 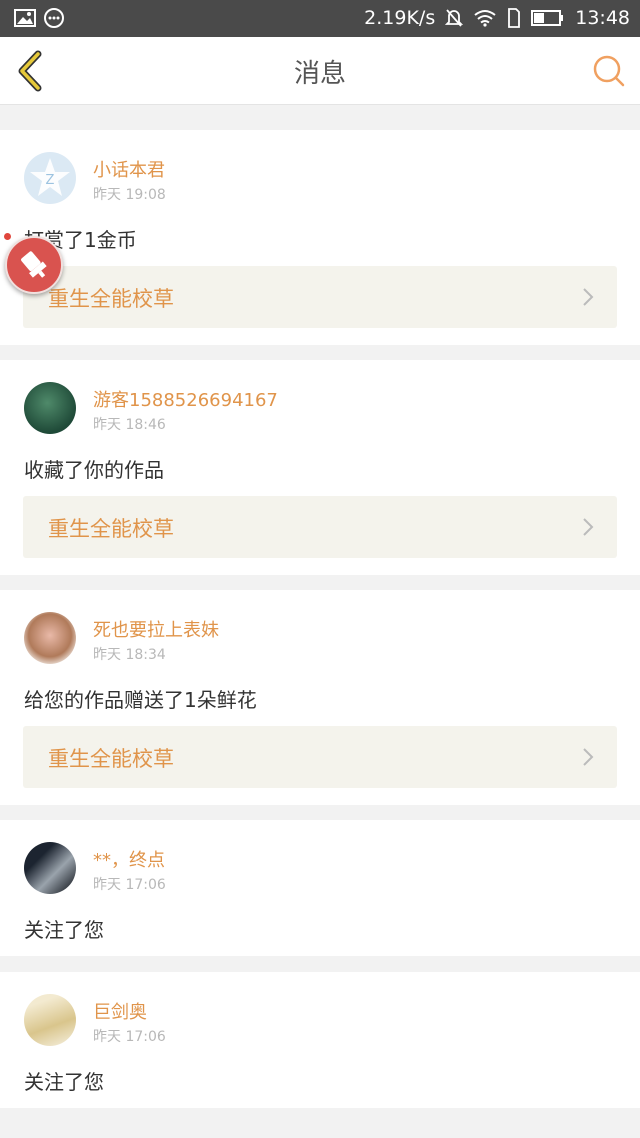 What do you see at coordinates (129, 425) in the screenshot?
I see `message-time: 昨天 18:46` at bounding box center [129, 425].